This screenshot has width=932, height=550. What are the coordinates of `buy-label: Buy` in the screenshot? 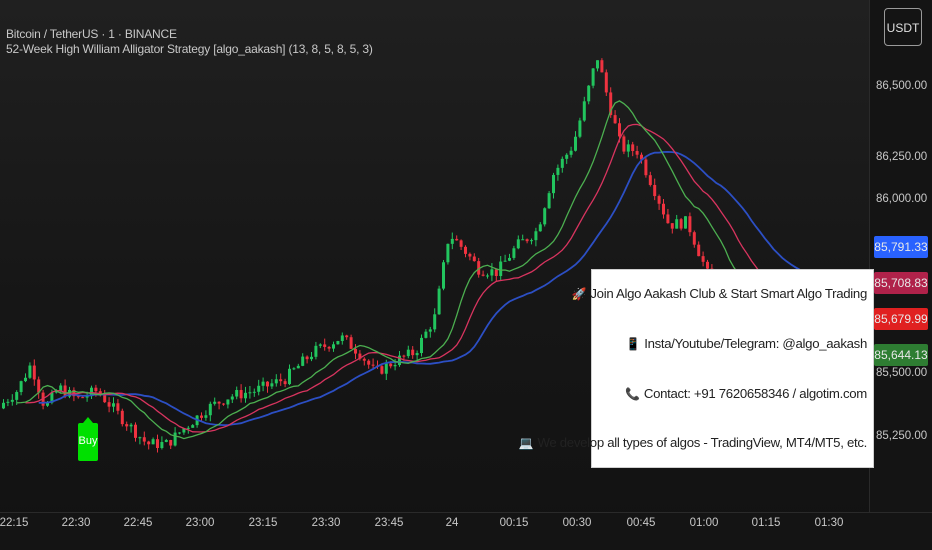 It's located at (88, 441).